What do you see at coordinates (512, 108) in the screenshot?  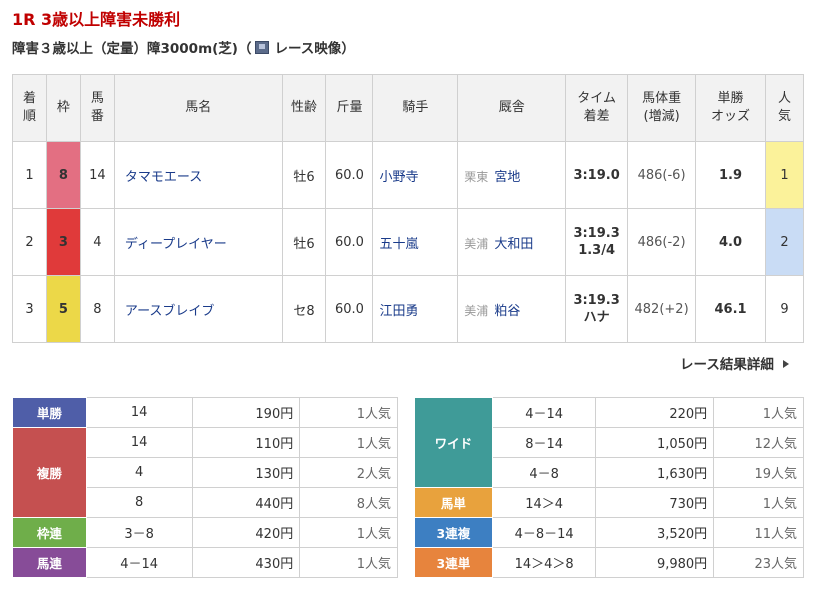 I see `header-stable: 厩舎` at bounding box center [512, 108].